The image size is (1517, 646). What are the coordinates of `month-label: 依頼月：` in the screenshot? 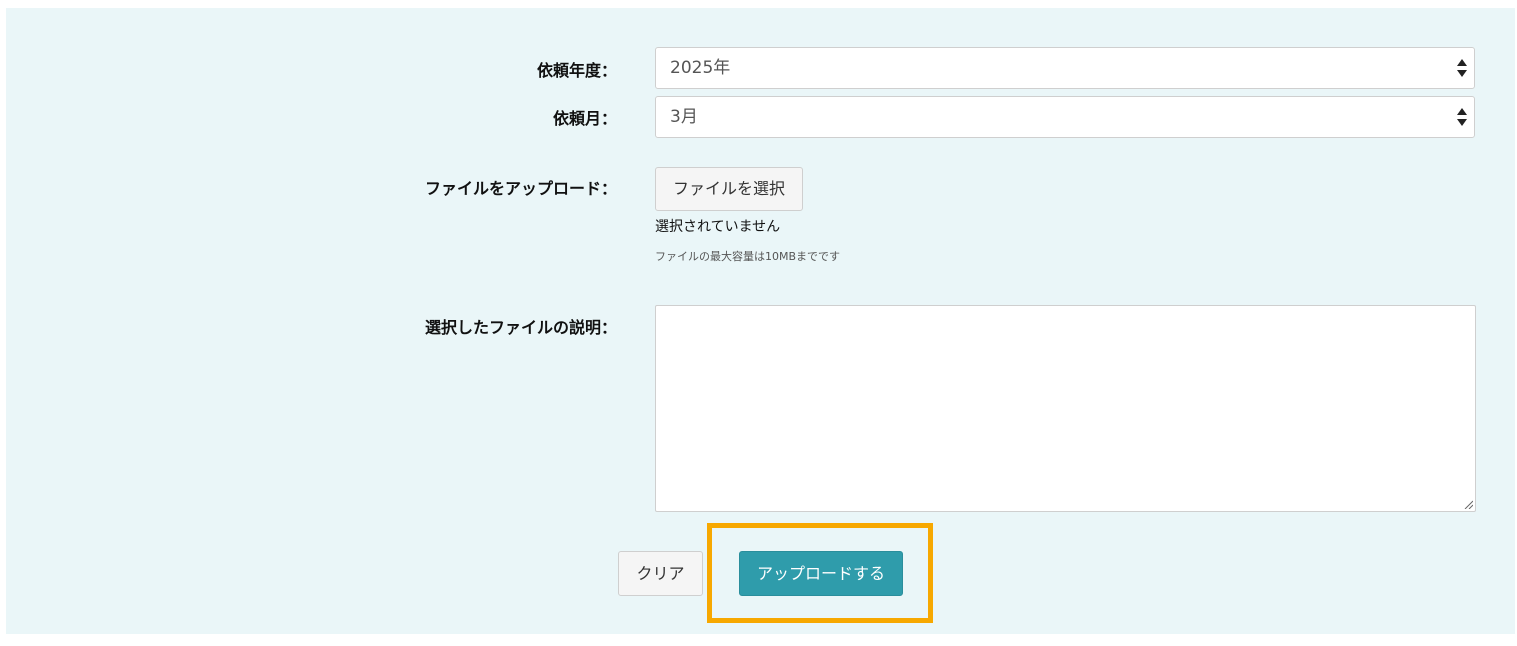 It's located at (584, 118).